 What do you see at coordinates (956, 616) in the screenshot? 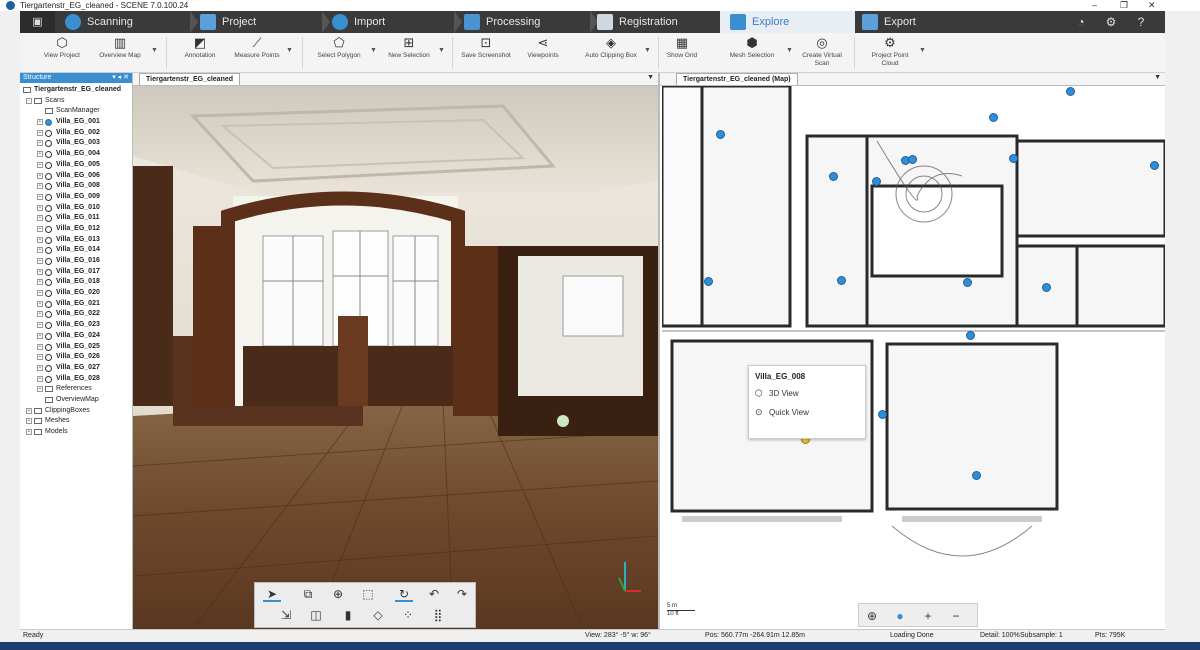
I see `zoom-out-icon: −` at bounding box center [956, 616].